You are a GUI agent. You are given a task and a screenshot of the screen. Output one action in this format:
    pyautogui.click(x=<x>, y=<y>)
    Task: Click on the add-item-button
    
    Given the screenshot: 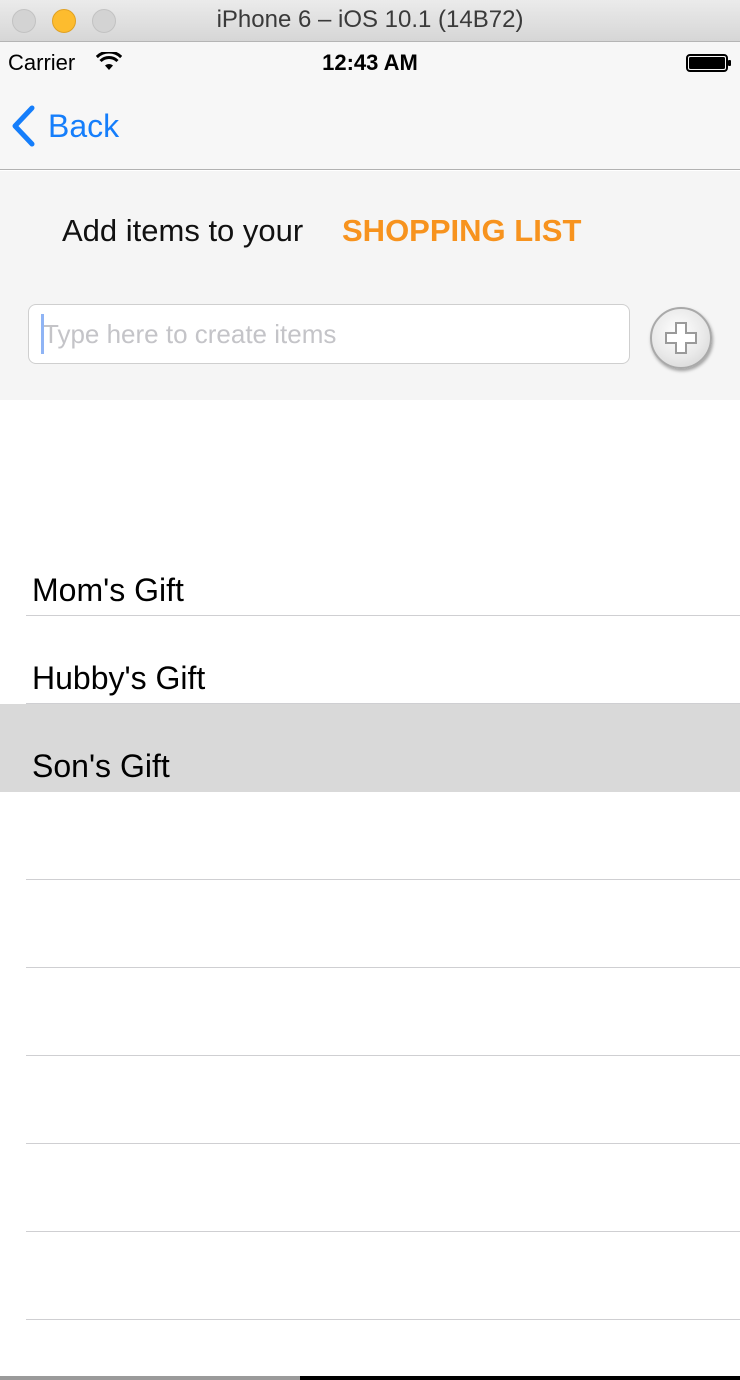 What is the action you would take?
    pyautogui.click(x=681, y=338)
    